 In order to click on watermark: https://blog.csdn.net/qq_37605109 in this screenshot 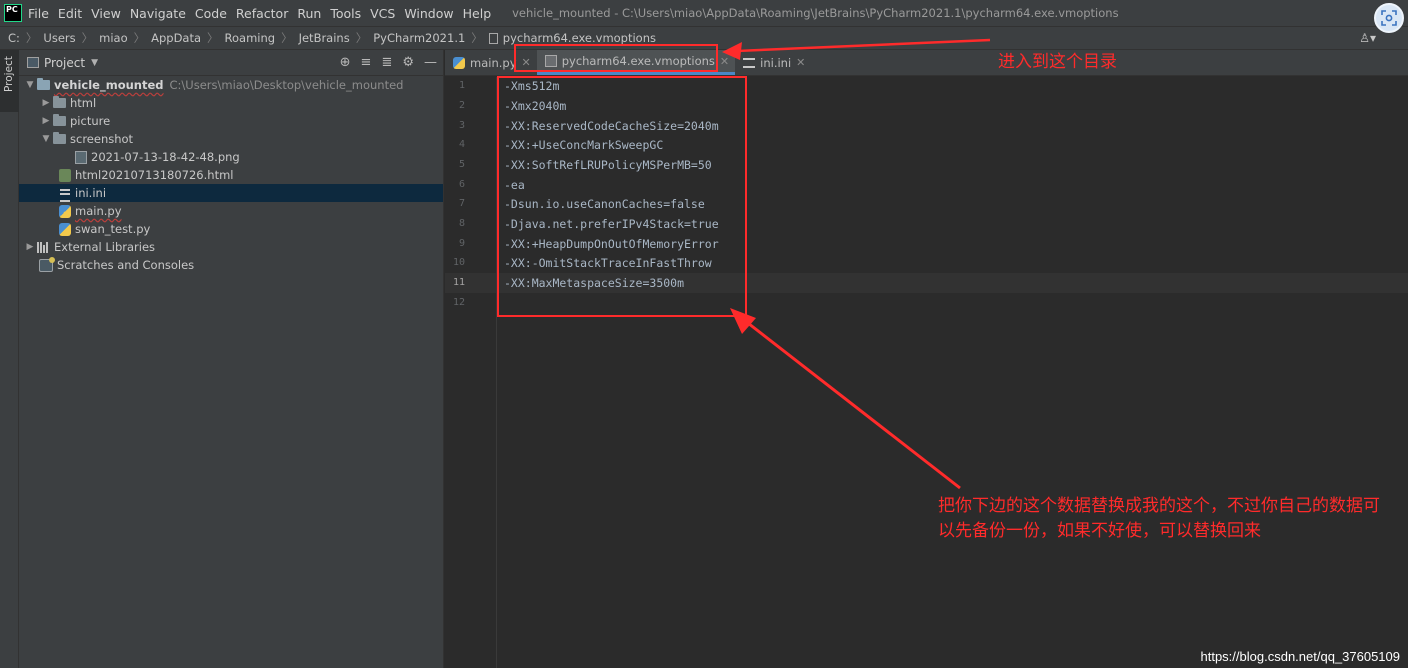, I will do `click(1300, 656)`.